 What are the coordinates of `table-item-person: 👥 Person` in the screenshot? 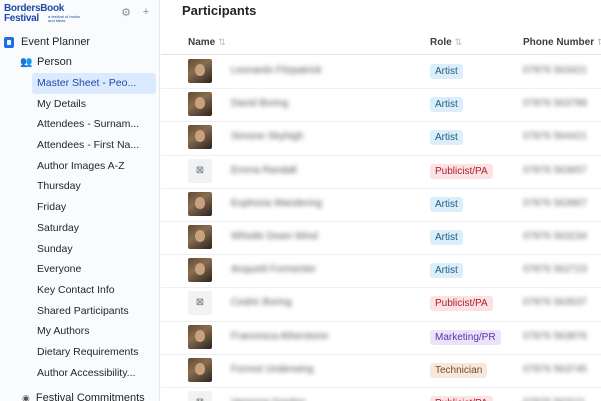 It's located at (46, 62).